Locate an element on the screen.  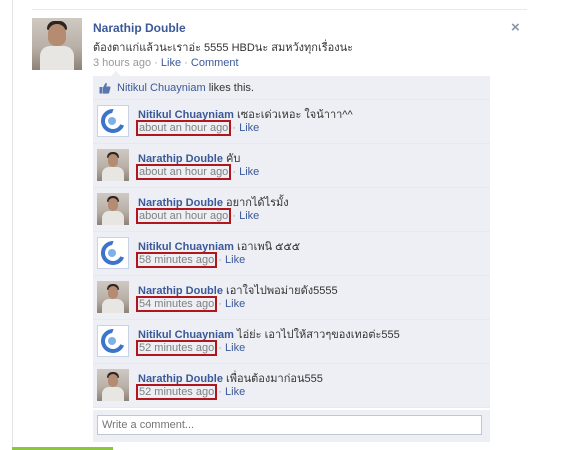
thumbs-up-icon is located at coordinates (105, 88).